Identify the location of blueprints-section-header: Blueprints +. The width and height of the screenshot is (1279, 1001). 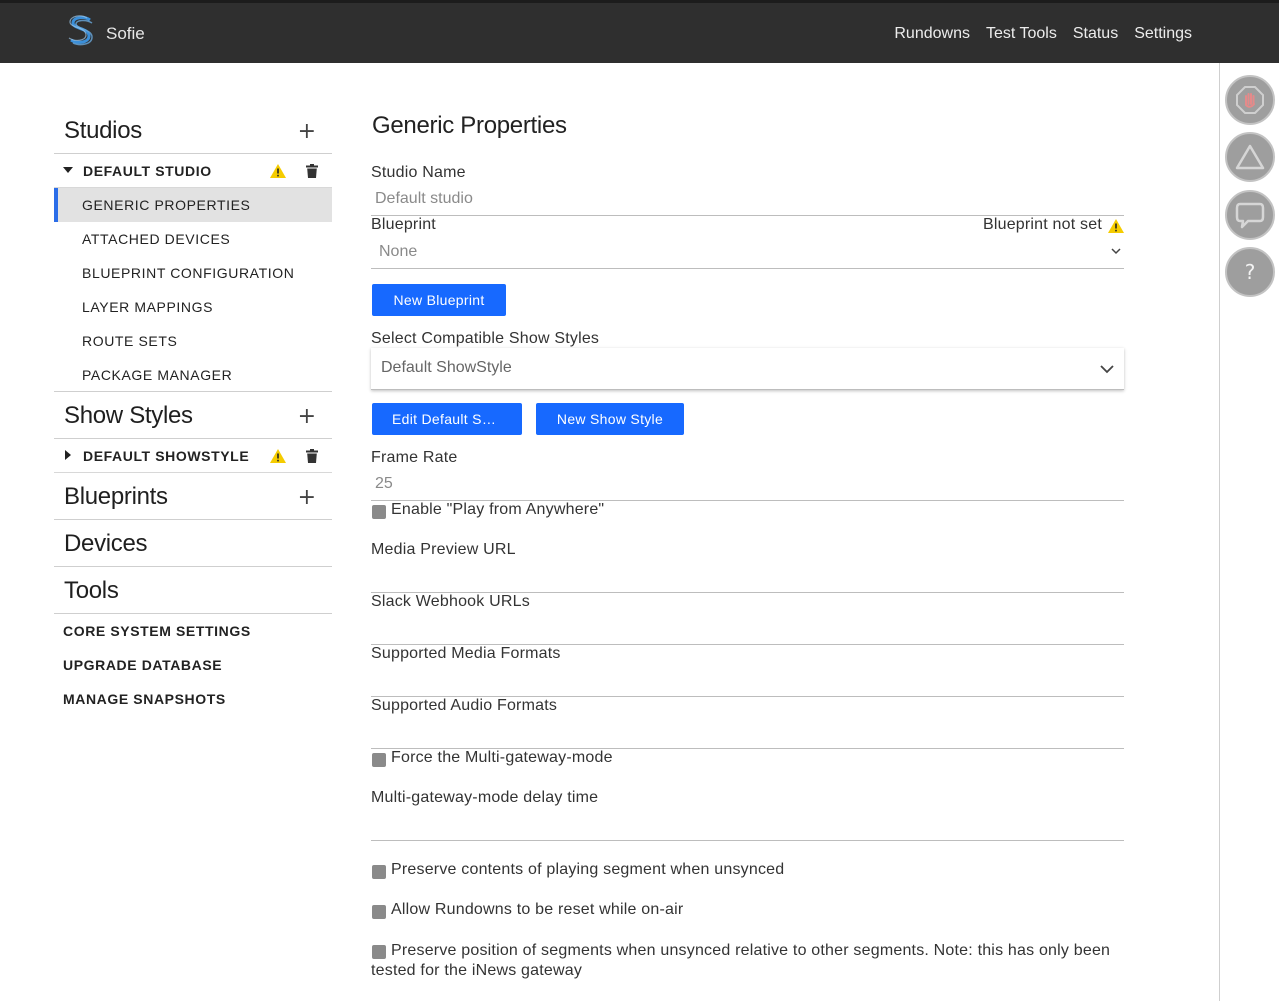
(193, 496).